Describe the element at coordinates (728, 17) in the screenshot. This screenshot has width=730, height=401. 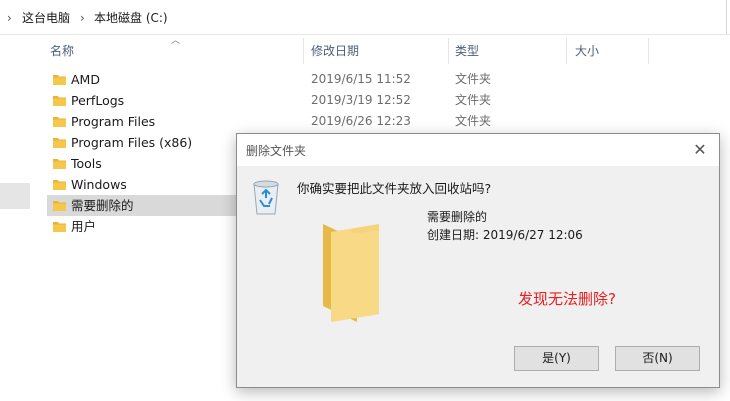
I see `address-bar-divider` at that location.